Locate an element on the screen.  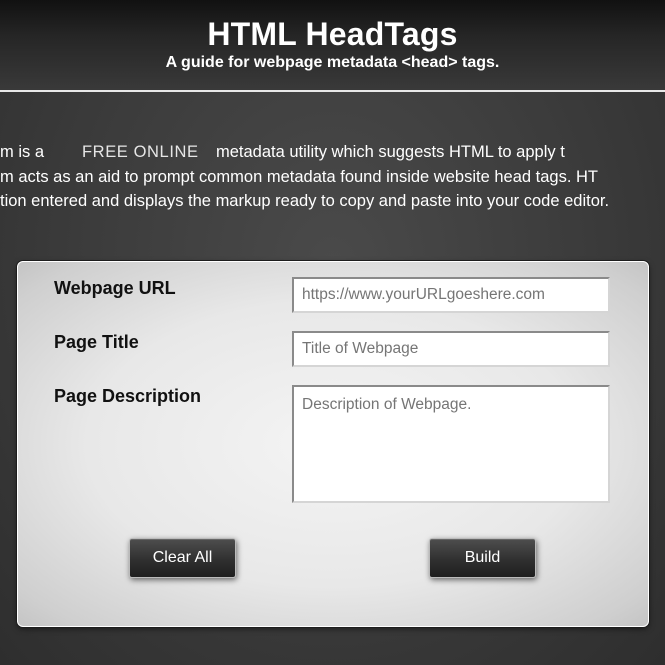
page-description-textarea is located at coordinates (451, 444).